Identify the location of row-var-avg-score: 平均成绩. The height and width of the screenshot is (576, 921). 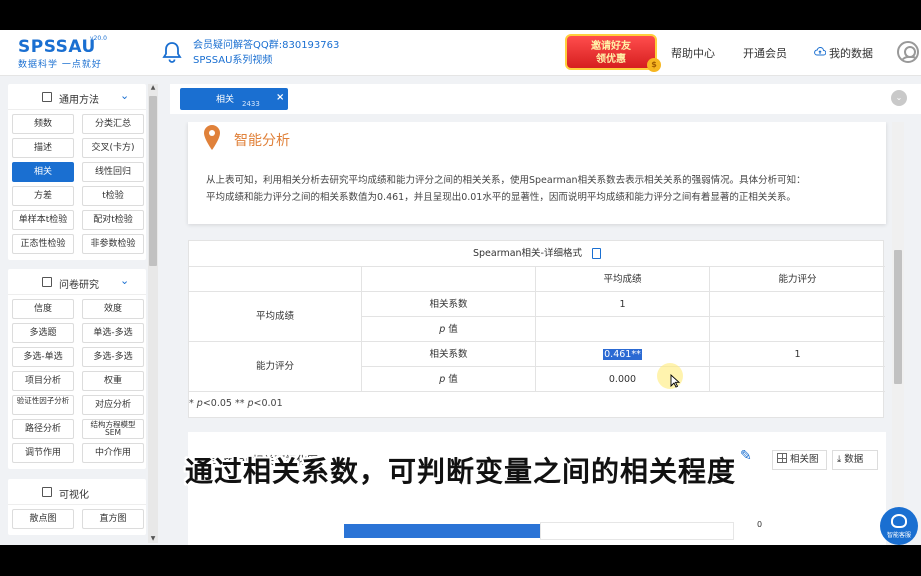
(275, 317).